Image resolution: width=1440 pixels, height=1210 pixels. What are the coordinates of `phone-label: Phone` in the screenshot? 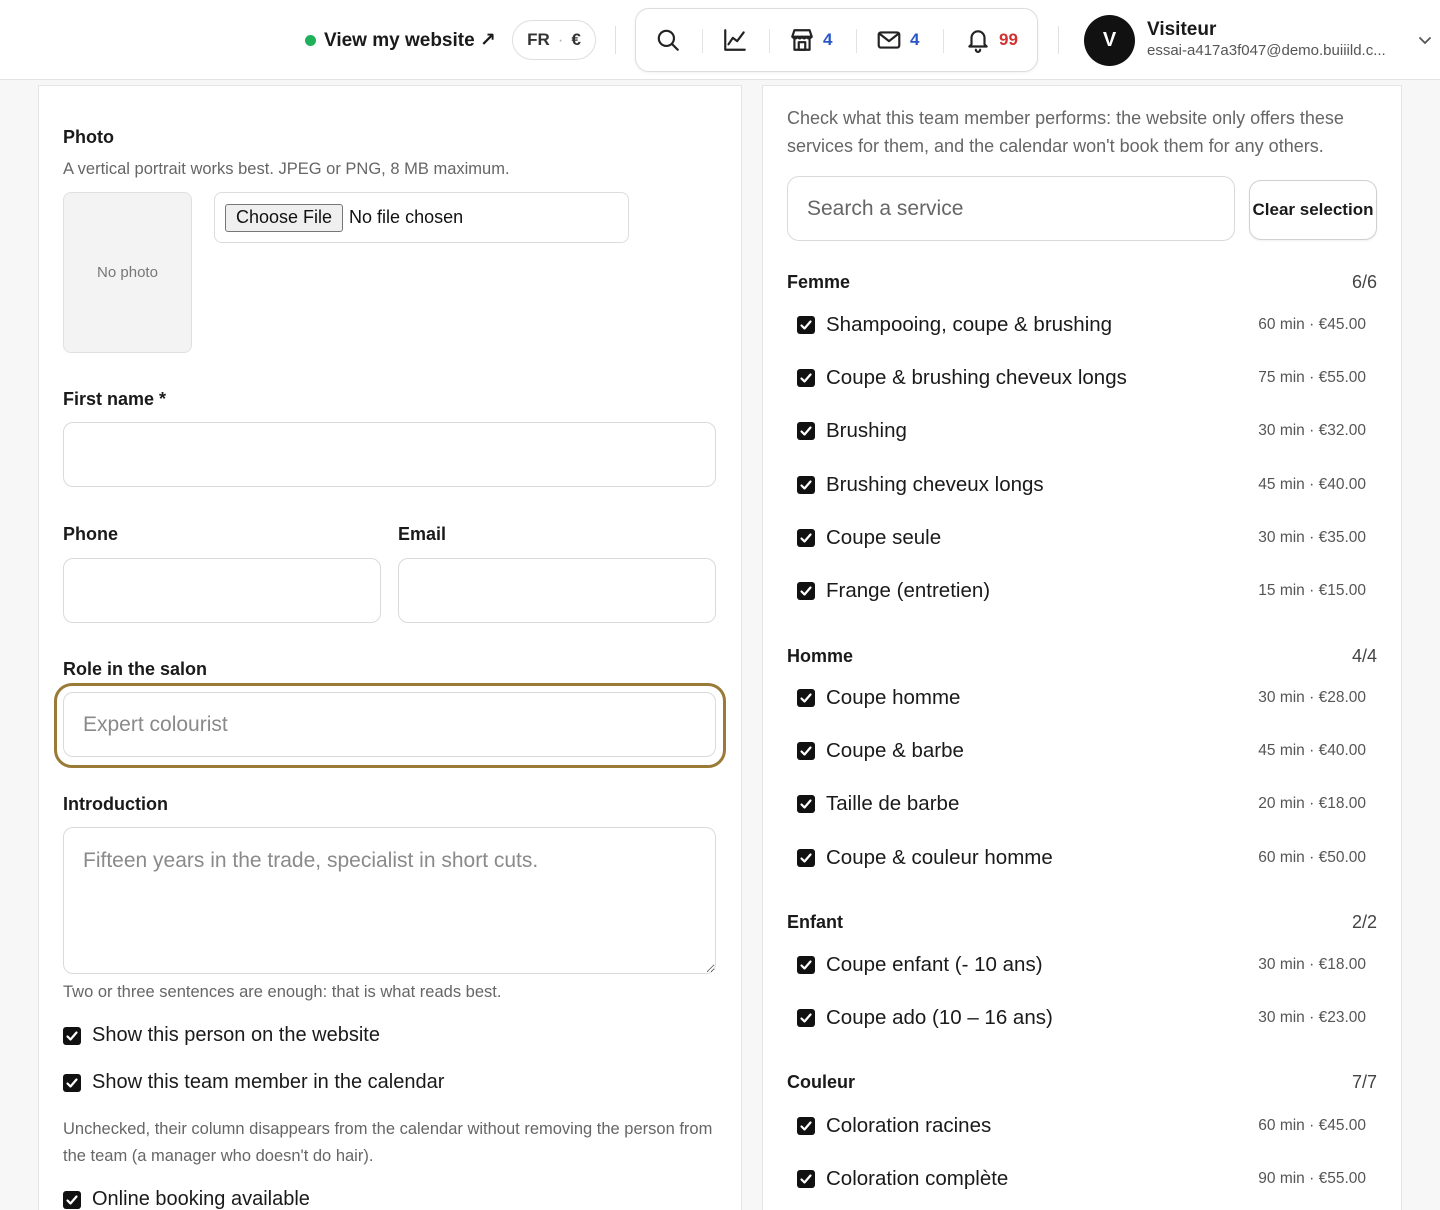 It's located at (91, 534).